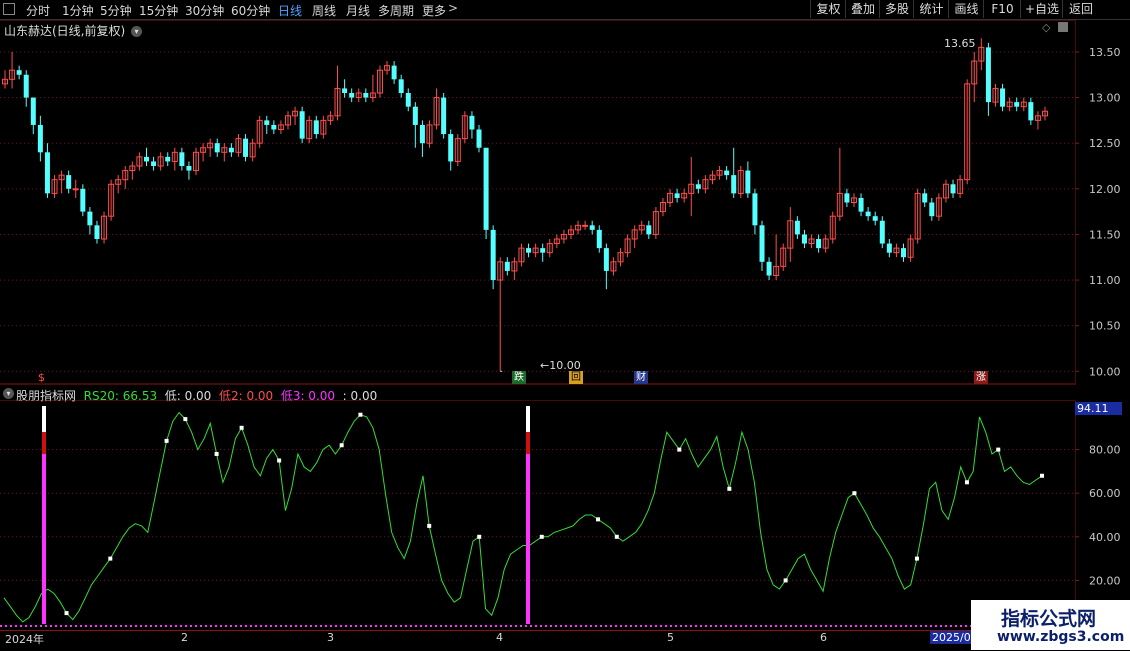 This screenshot has width=1130, height=651. I want to click on price-axis-label-0: 13.50, so click(1105, 52).